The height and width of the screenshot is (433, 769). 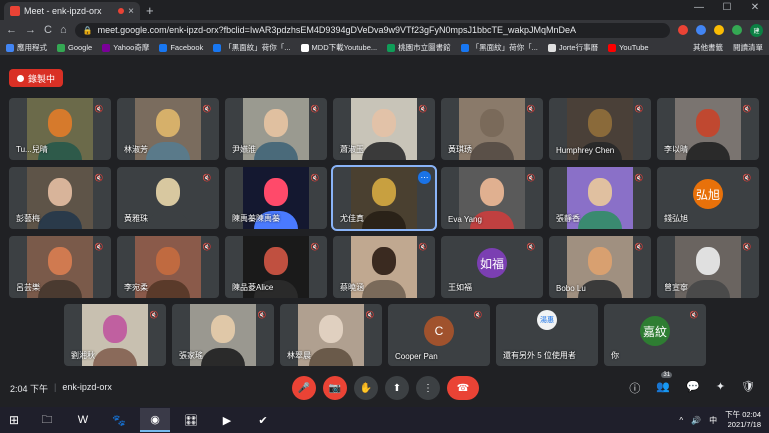 I want to click on bookmark-folder: 其他書籤, so click(x=708, y=47).